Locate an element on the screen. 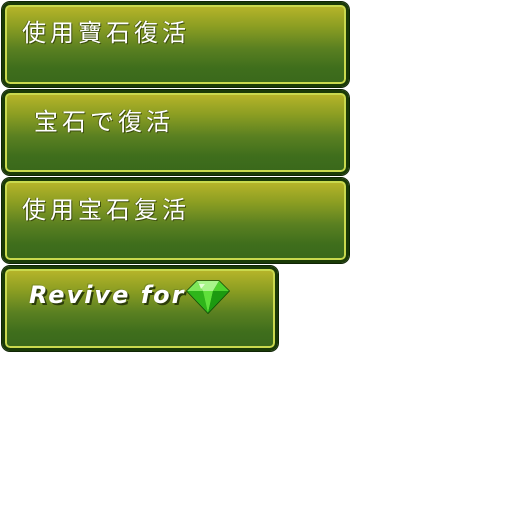 The image size is (512, 512). button-label: 宝石で復活 is located at coordinates (104, 122).